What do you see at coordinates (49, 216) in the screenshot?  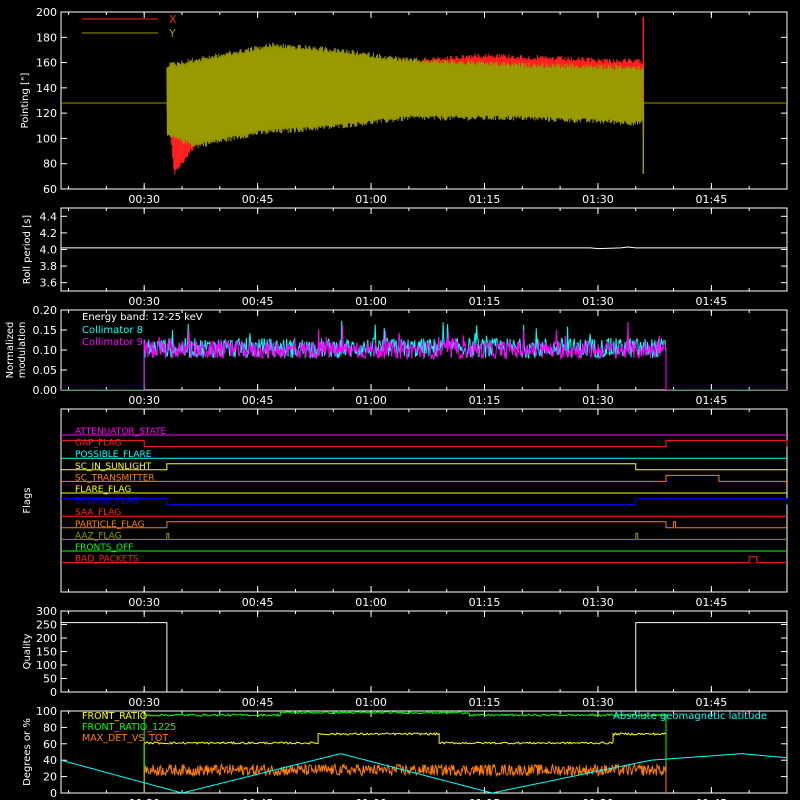 I see `y-tick-label: 4.4` at bounding box center [49, 216].